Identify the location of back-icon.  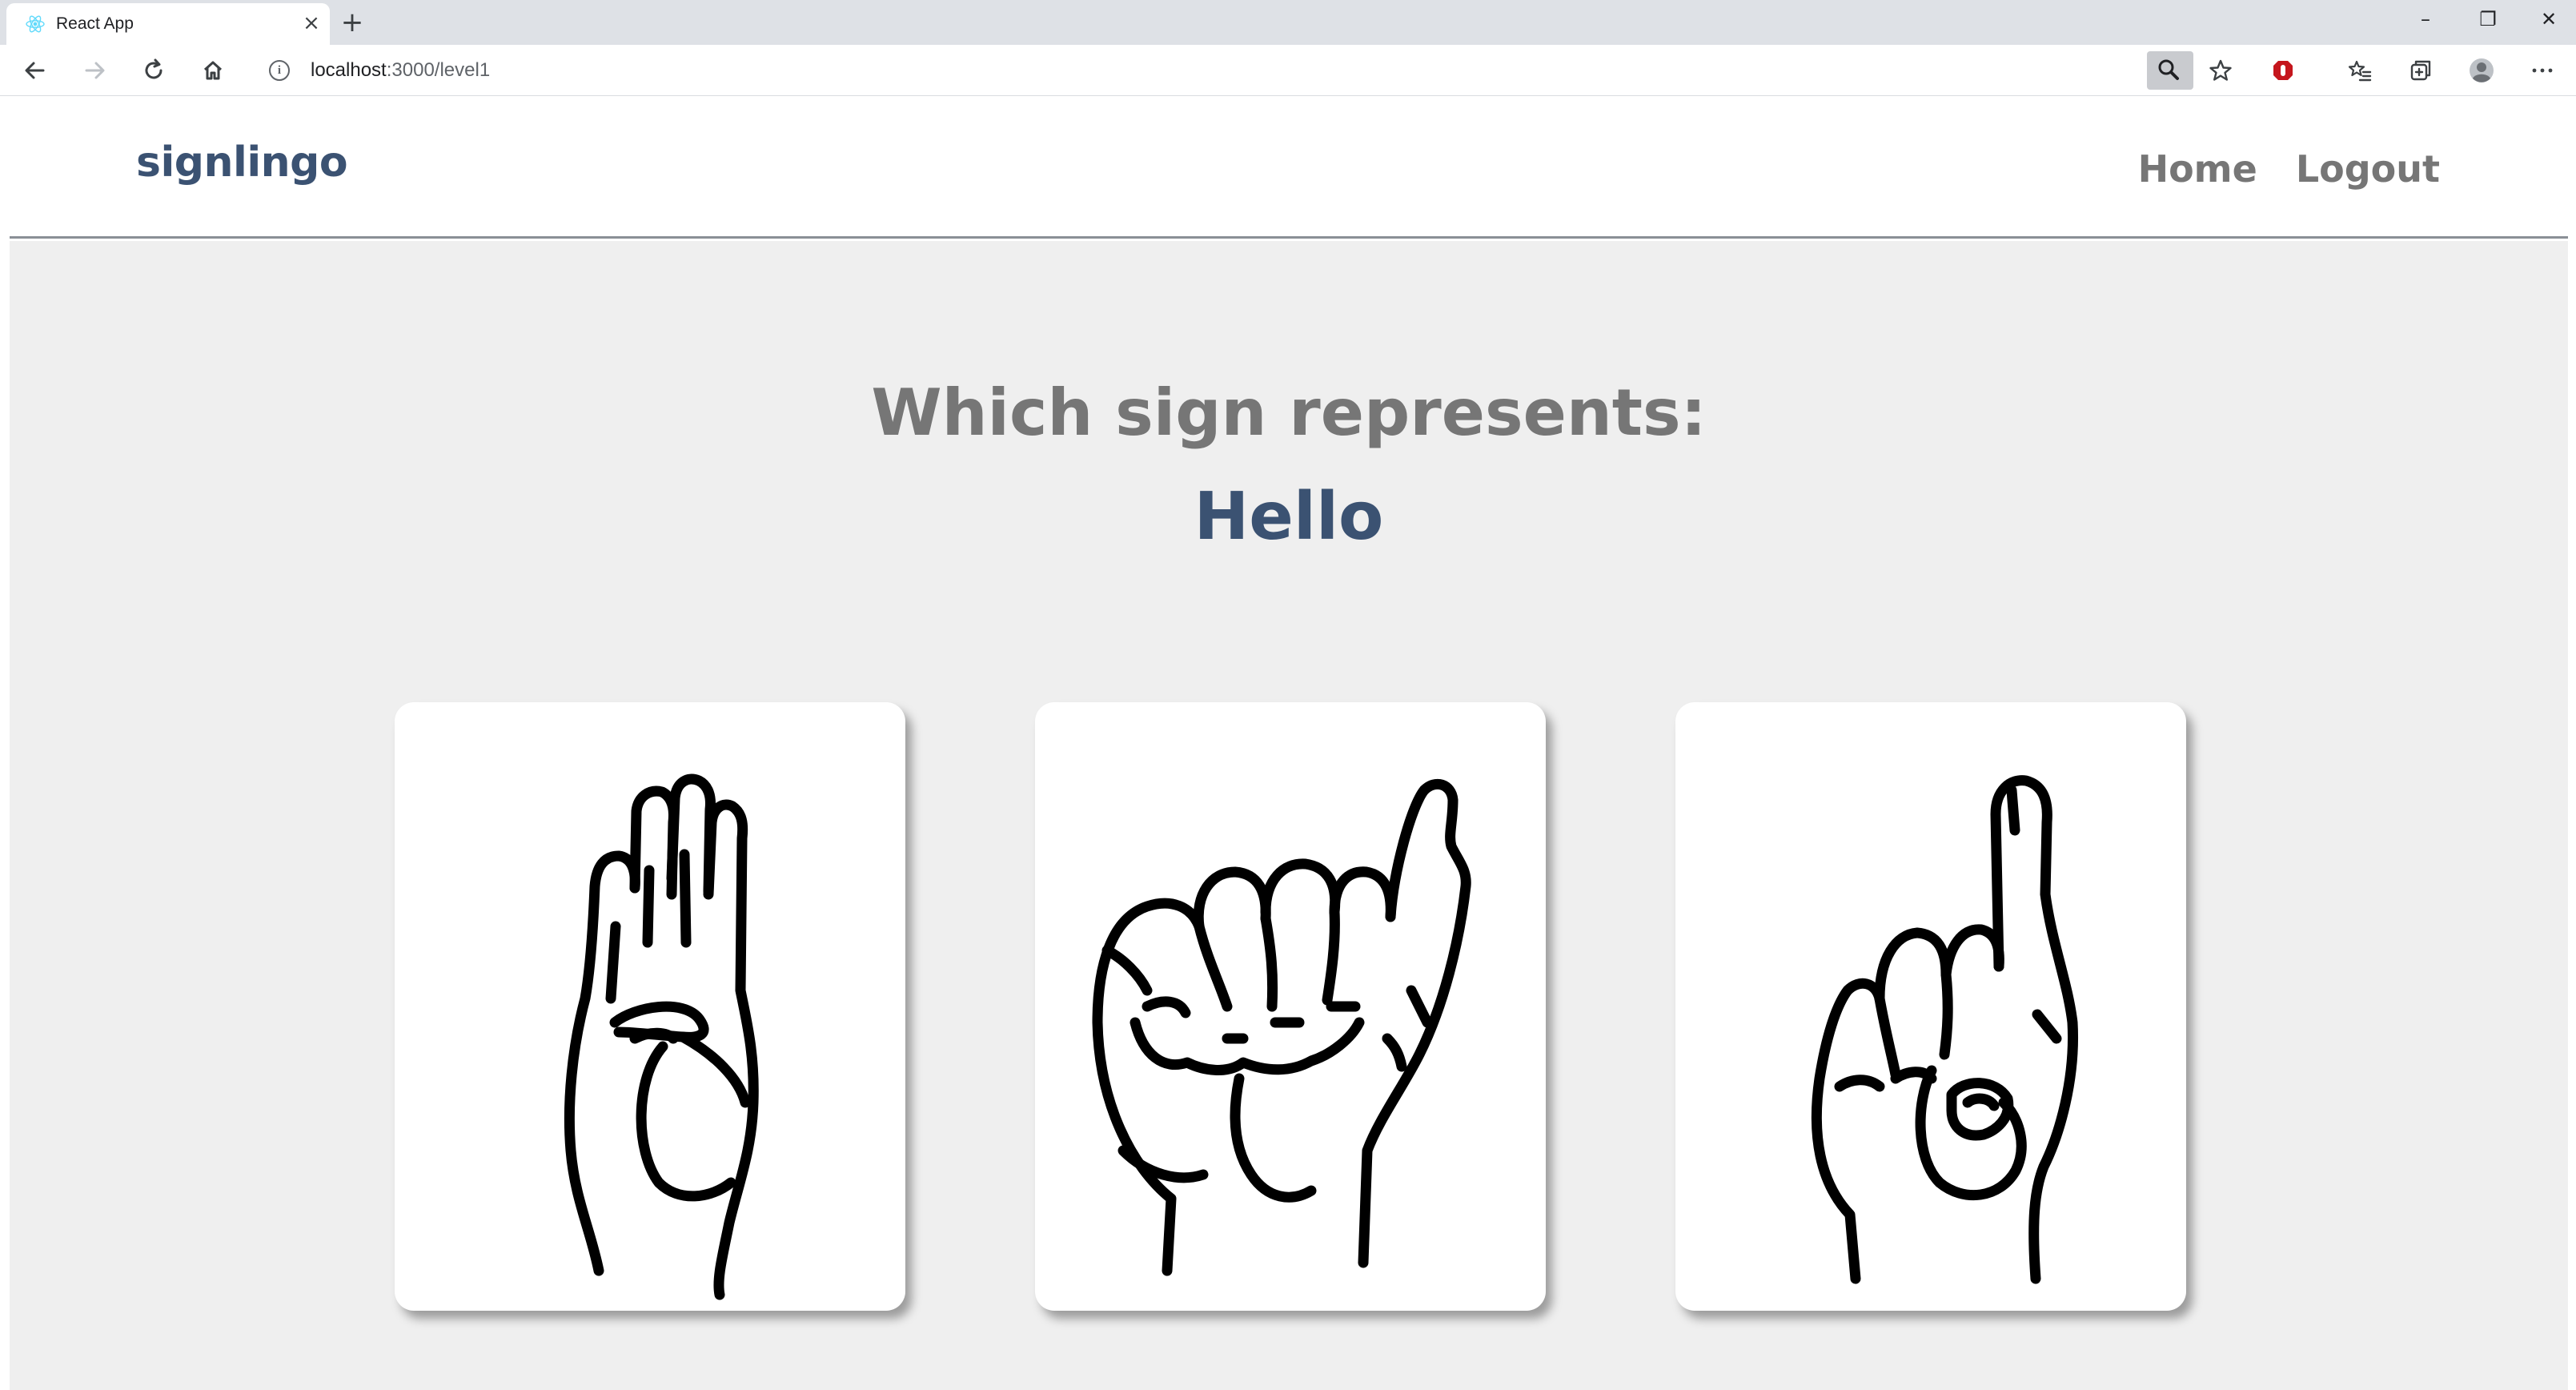
(35, 70).